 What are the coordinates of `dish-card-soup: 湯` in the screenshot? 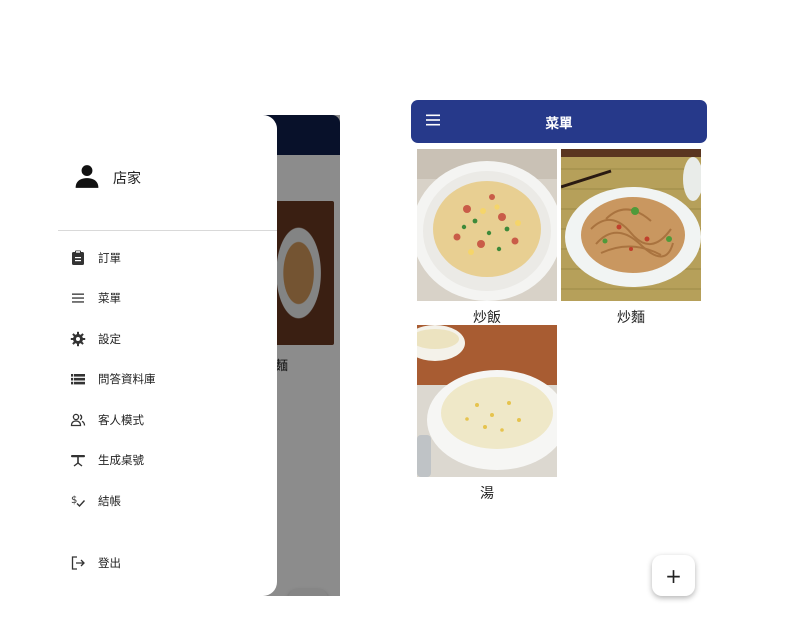 It's located at (487, 414).